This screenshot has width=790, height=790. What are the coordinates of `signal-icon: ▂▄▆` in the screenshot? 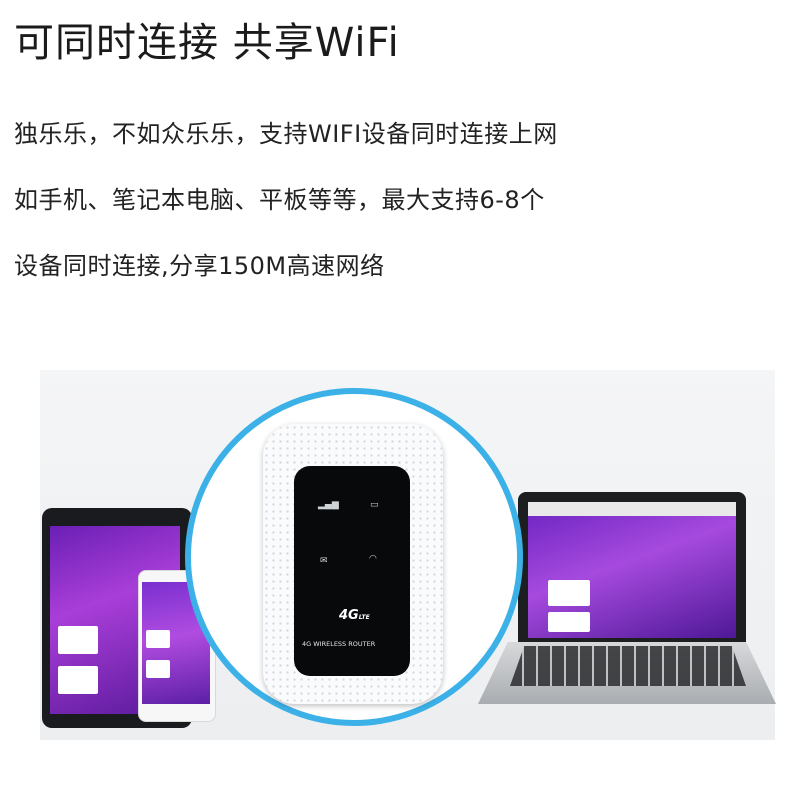 It's located at (328, 505).